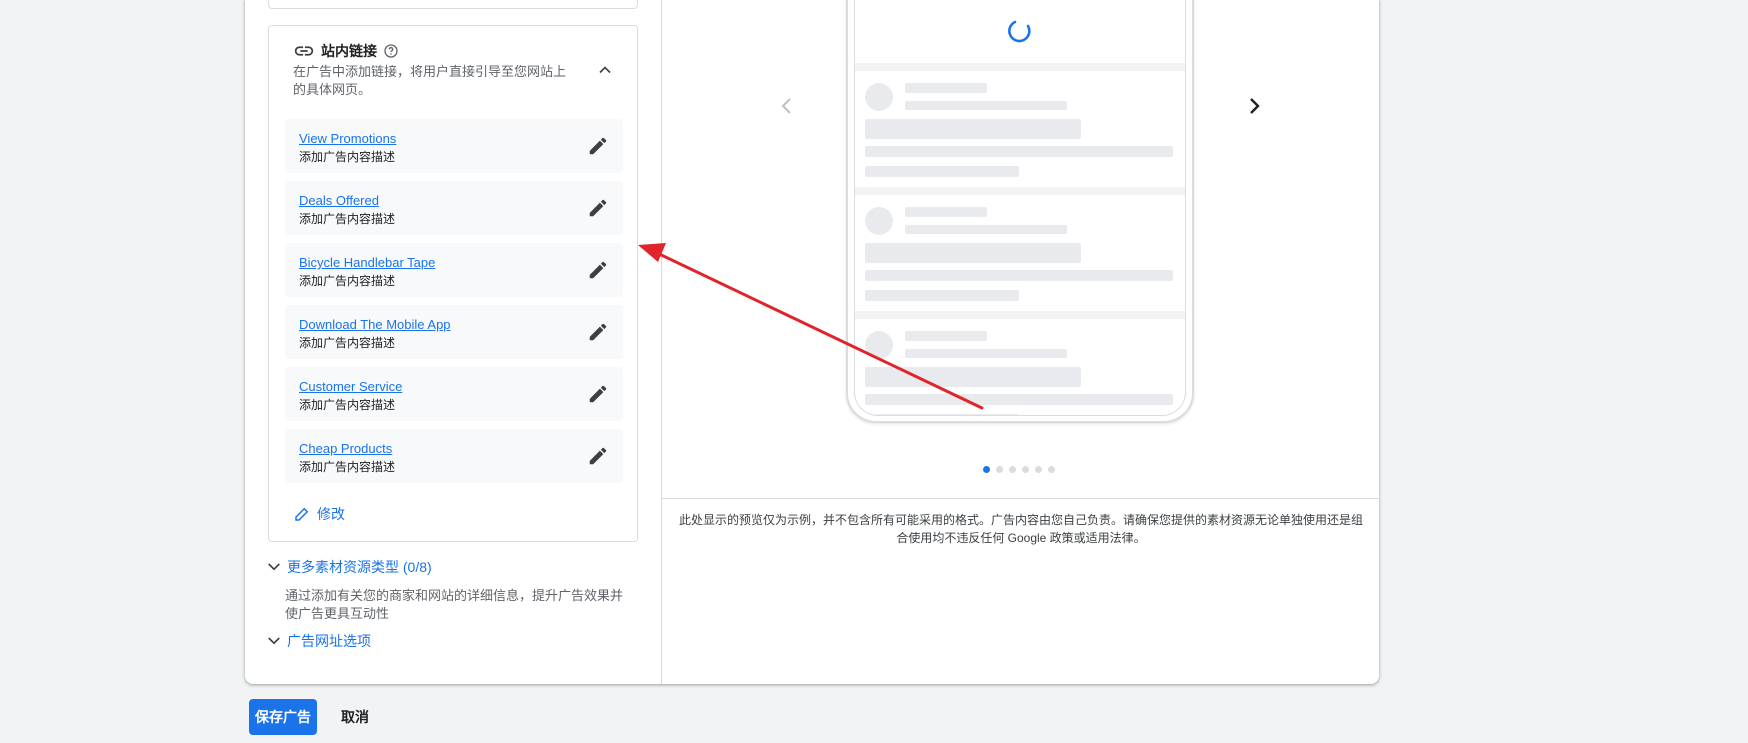  I want to click on sitelink-item: Download The Mobile App 添加广告内容描述, so click(454, 332).